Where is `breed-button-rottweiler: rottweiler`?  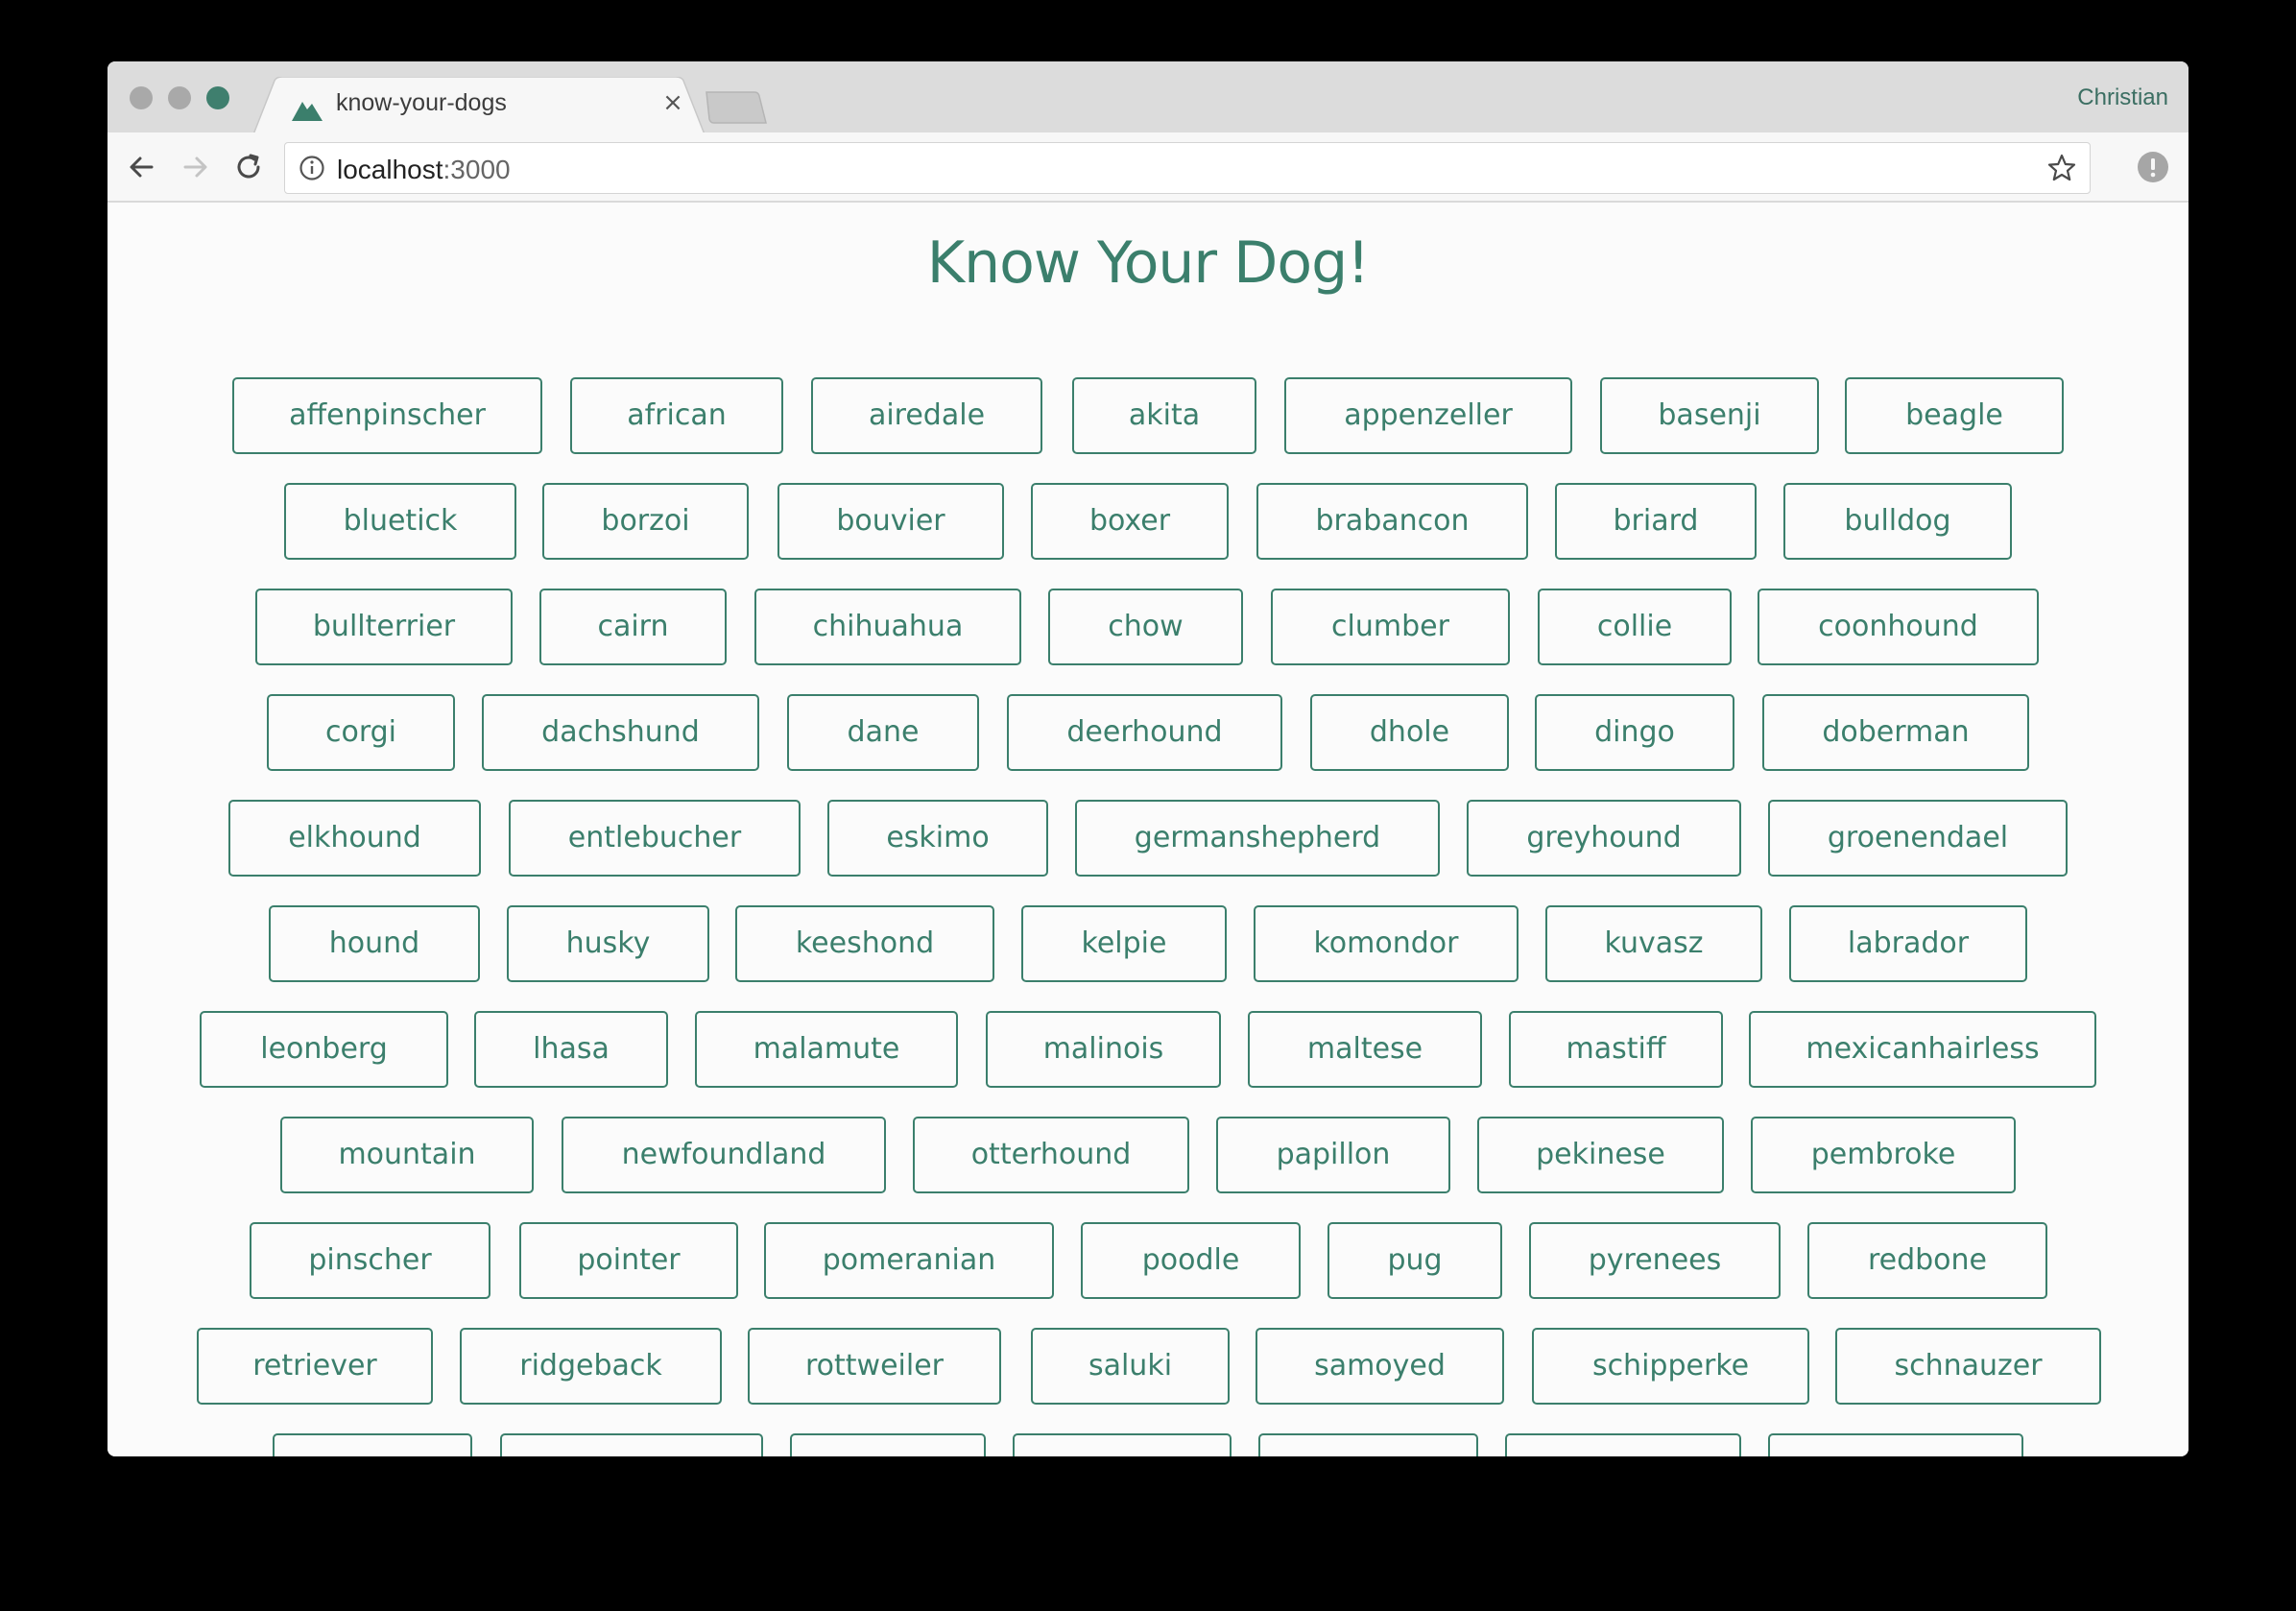 breed-button-rottweiler: rottweiler is located at coordinates (875, 1366).